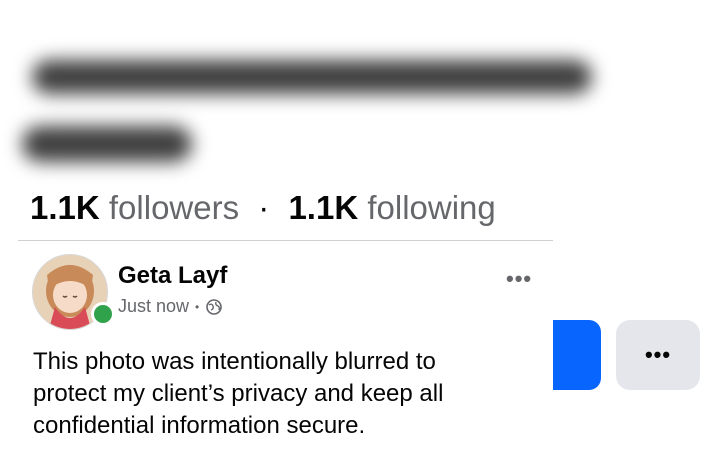 The image size is (720, 452). Describe the element at coordinates (577, 355) in the screenshot. I see `primary-action-button` at that location.